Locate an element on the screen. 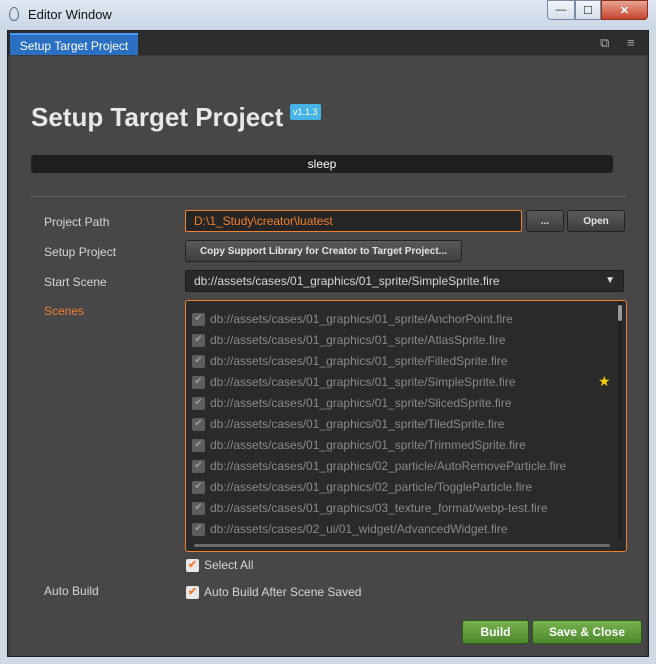 This screenshot has width=656, height=664. save-close-button: Save & Close is located at coordinates (587, 632).